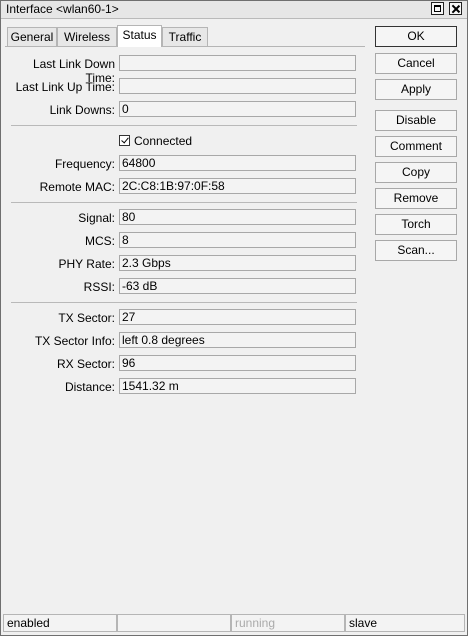 The image size is (468, 636). I want to click on row-remote-mac: Remote MAC: 2C:C8:1B:97:0F:58, so click(185, 187).